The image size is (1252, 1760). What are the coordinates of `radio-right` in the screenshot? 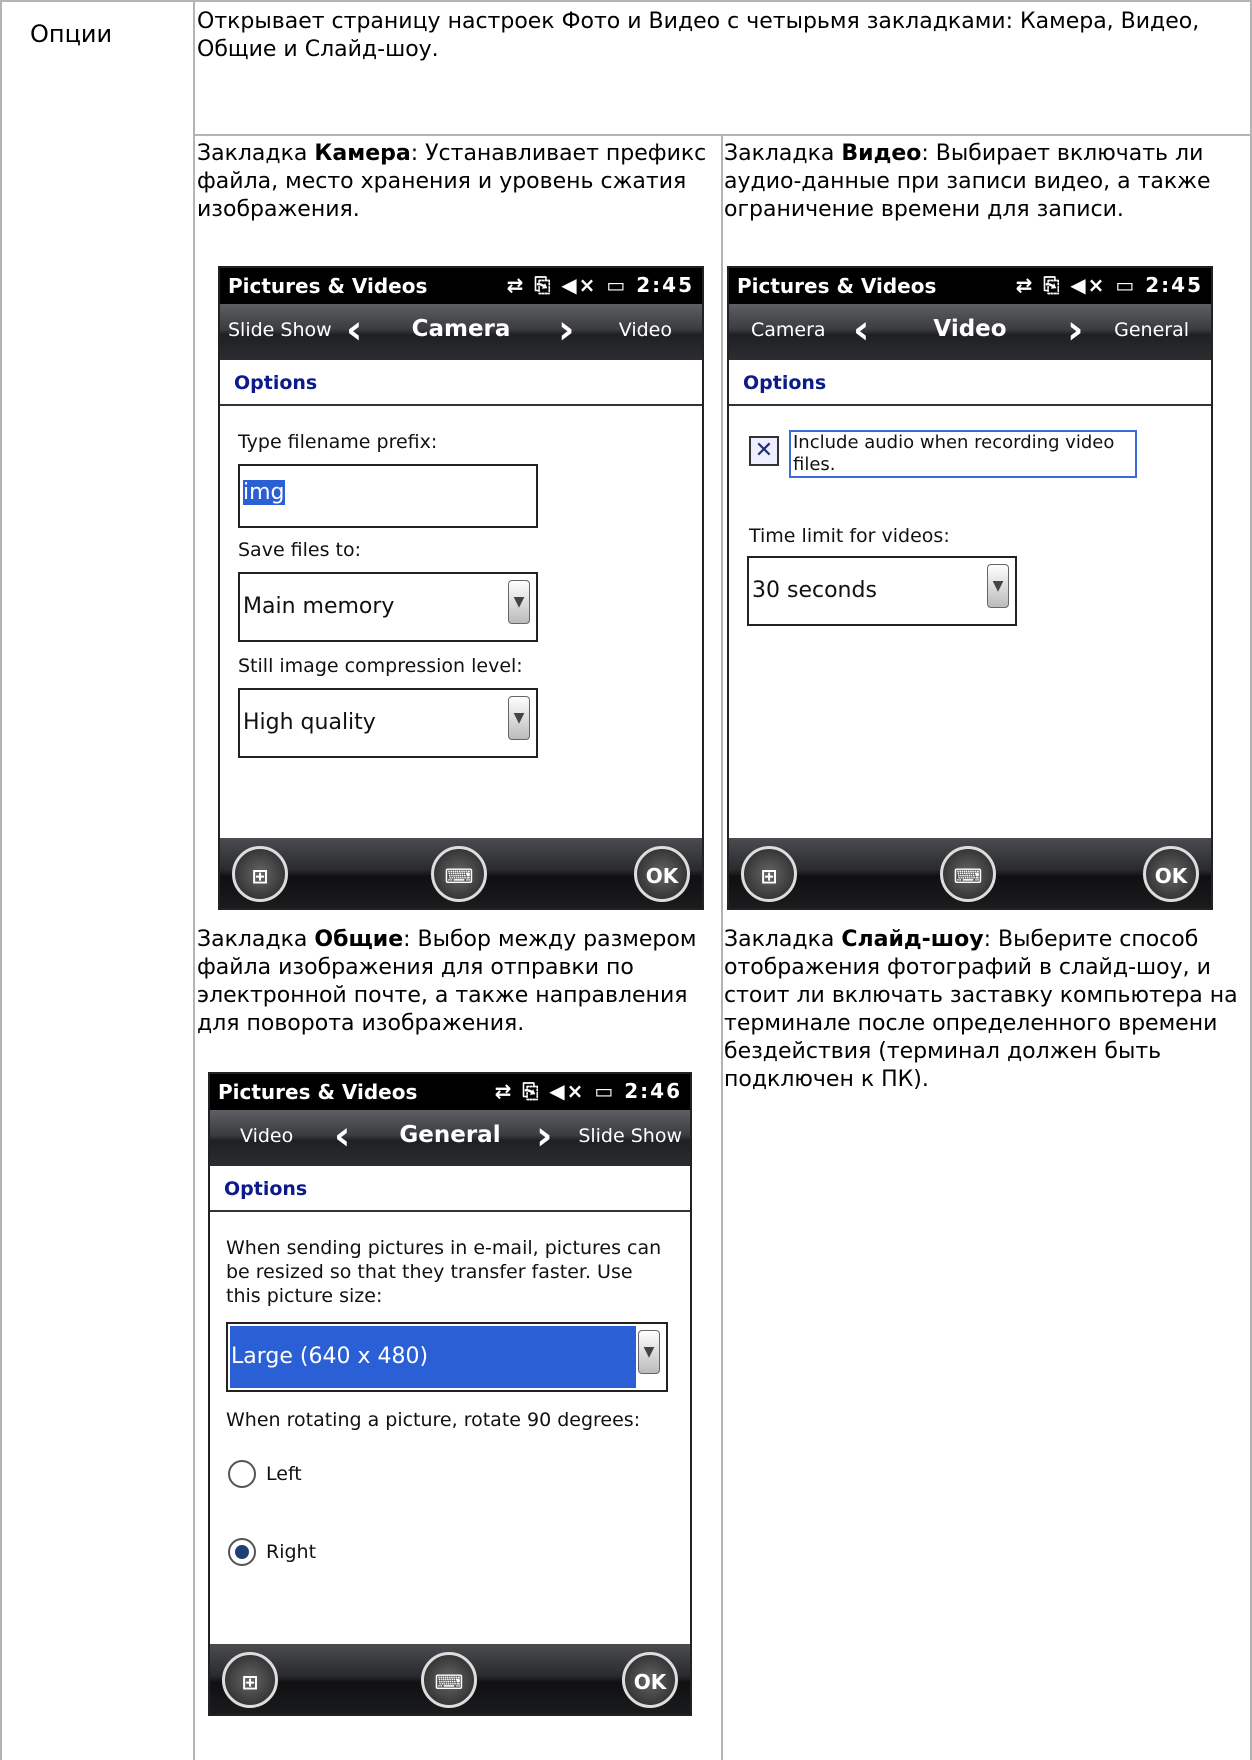 It's located at (242, 1552).